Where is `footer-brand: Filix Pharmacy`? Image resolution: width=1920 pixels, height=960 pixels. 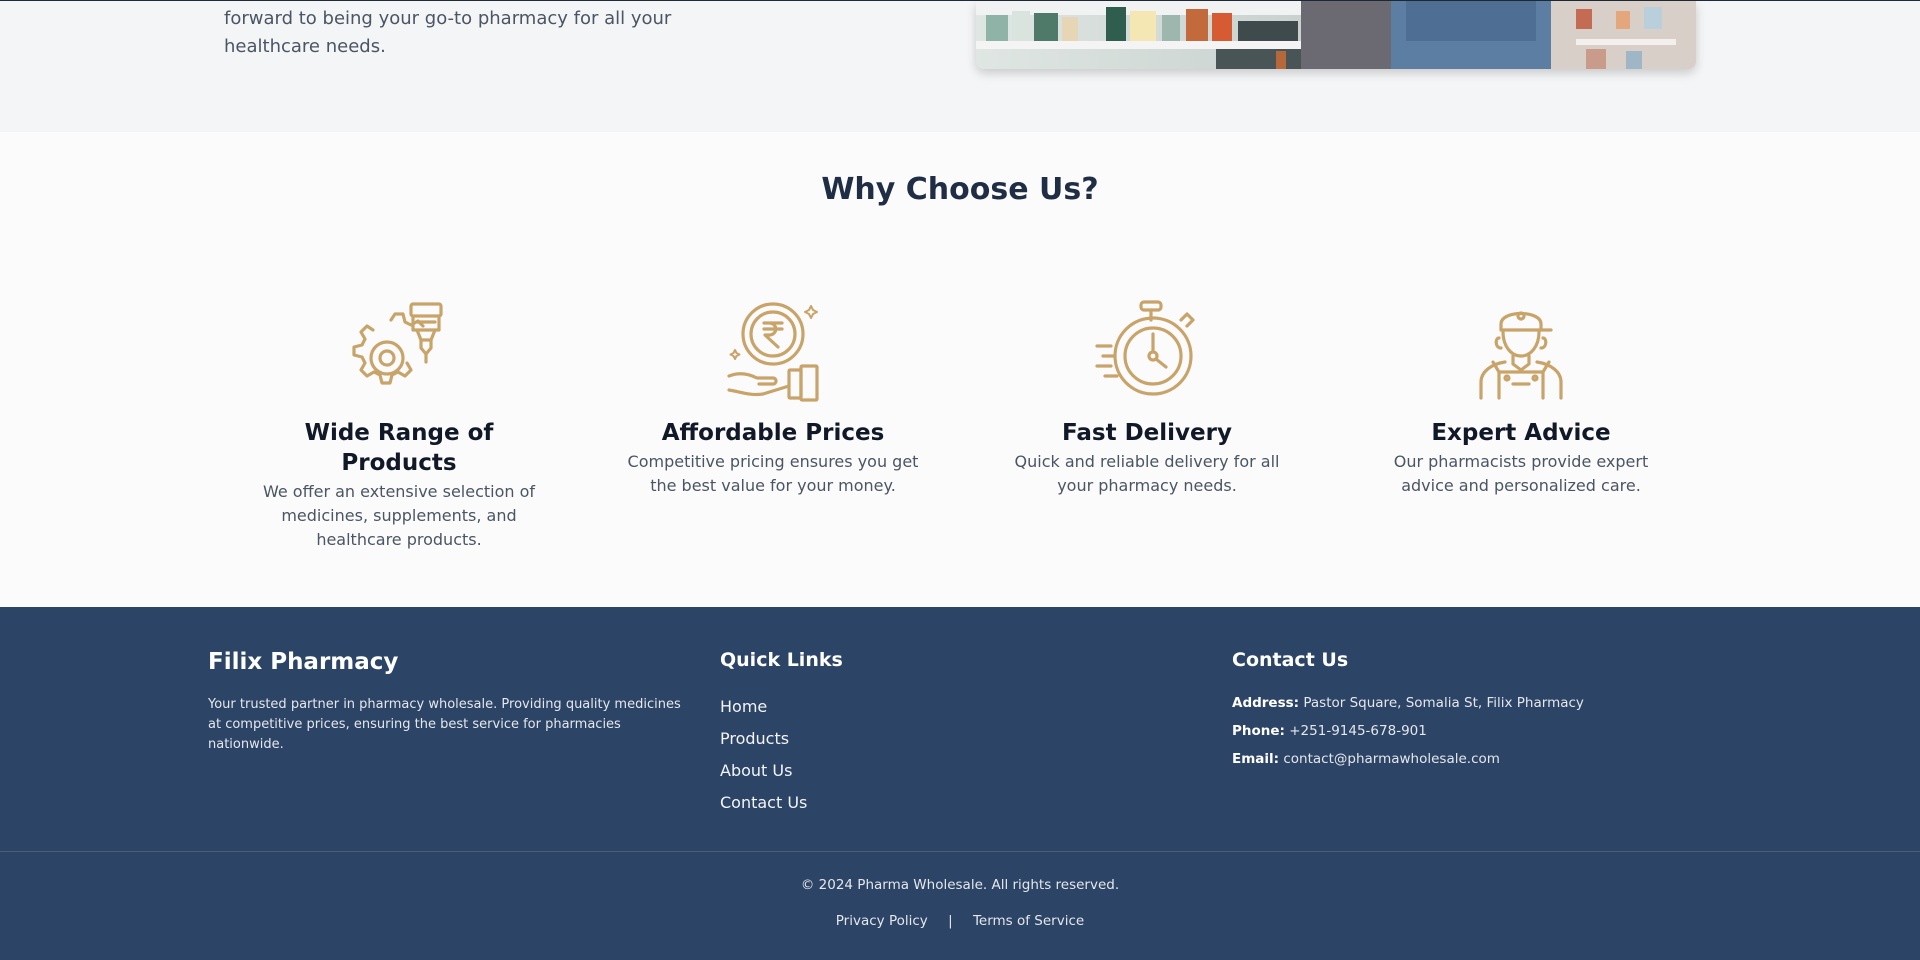 footer-brand: Filix Pharmacy is located at coordinates (303, 662).